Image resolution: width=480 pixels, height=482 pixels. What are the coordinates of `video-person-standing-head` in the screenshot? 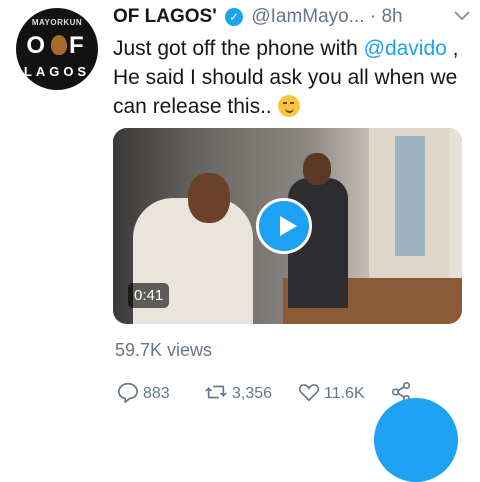 It's located at (317, 169).